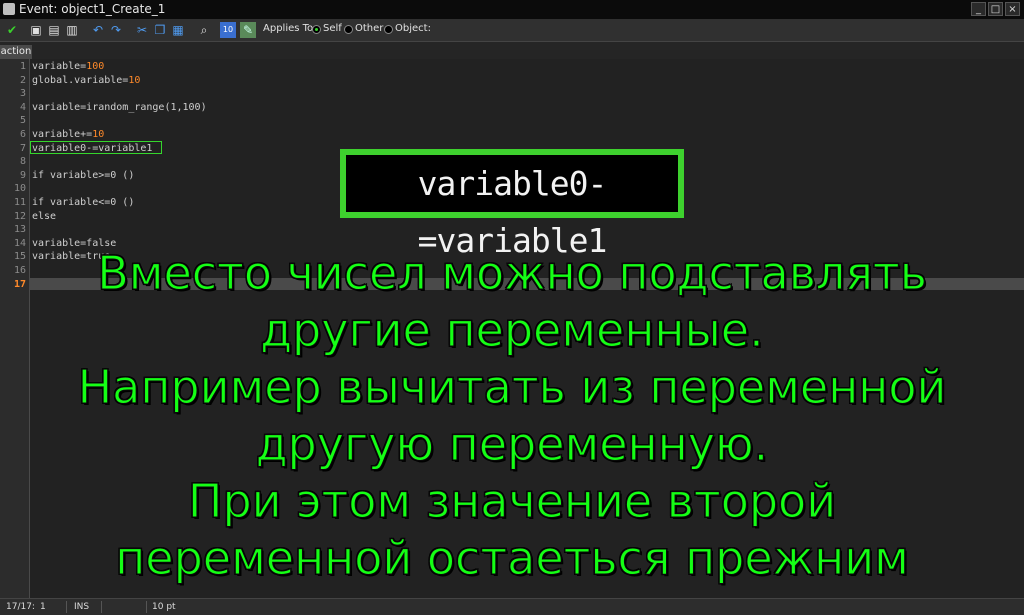 The image size is (1024, 615). Describe the element at coordinates (160, 30) in the screenshot. I see `copy-icon: ❐` at that location.